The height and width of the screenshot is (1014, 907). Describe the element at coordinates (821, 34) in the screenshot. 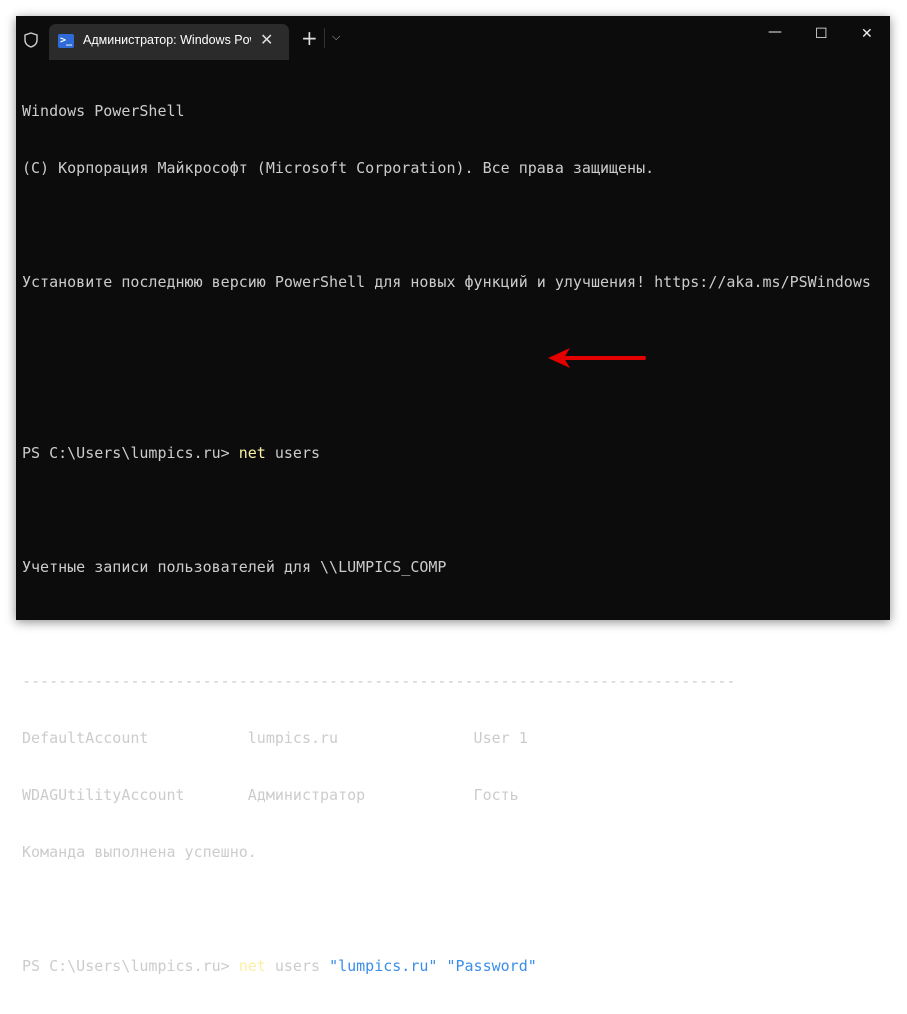

I see `maximize-button: ☐` at that location.